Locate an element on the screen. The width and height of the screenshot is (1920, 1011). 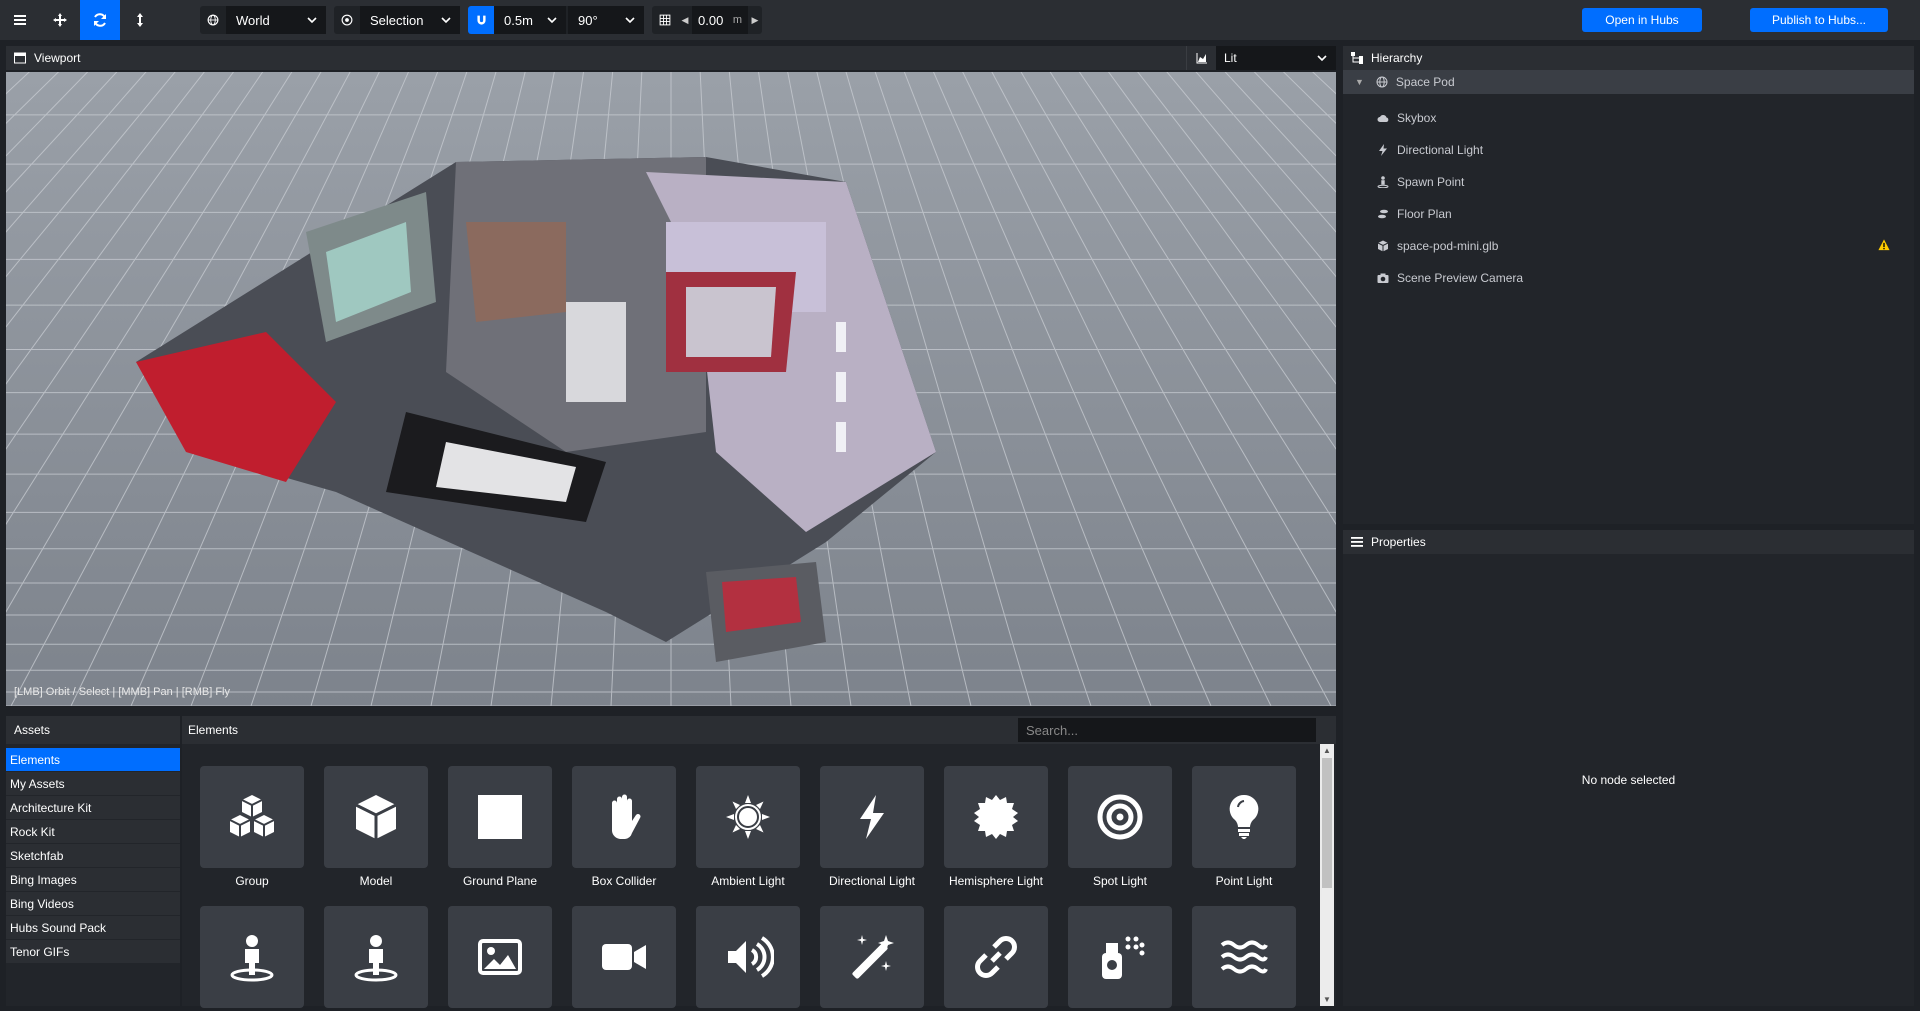
hierarchy-item-skybox: Skybox is located at coordinates (1628, 118).